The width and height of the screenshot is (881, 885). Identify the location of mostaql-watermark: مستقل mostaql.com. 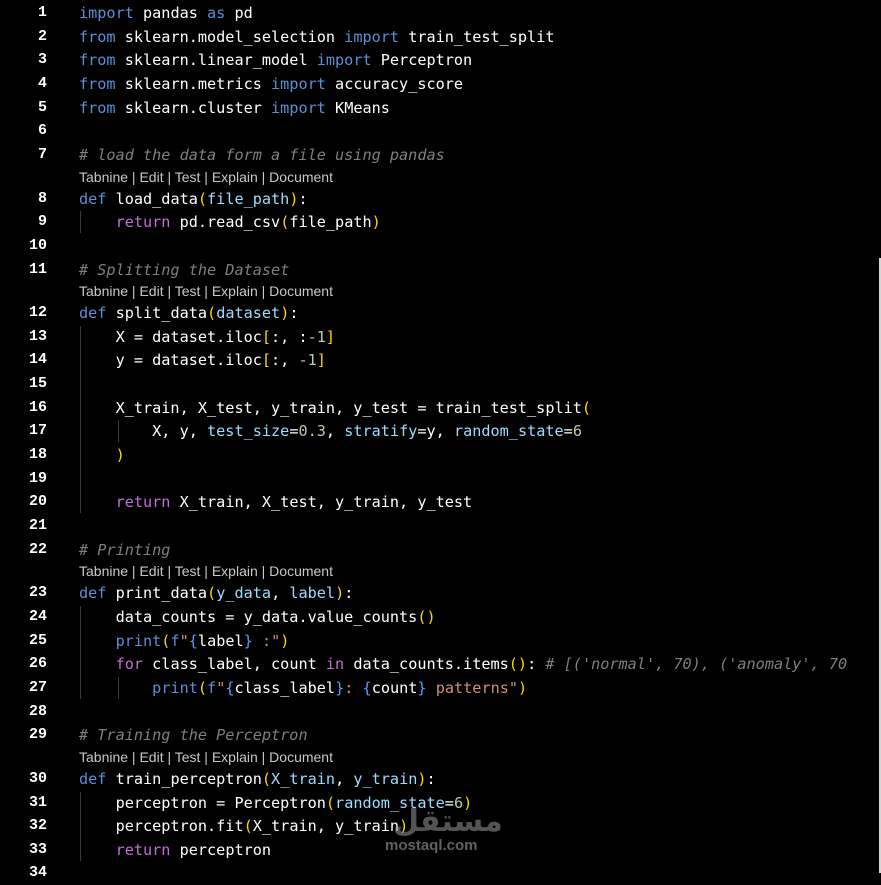
(444, 832).